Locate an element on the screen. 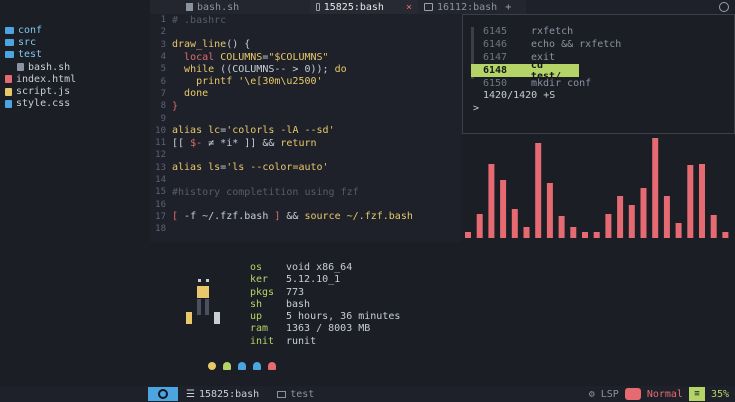 The width and height of the screenshot is (735, 402). info-key: up is located at coordinates (256, 317).